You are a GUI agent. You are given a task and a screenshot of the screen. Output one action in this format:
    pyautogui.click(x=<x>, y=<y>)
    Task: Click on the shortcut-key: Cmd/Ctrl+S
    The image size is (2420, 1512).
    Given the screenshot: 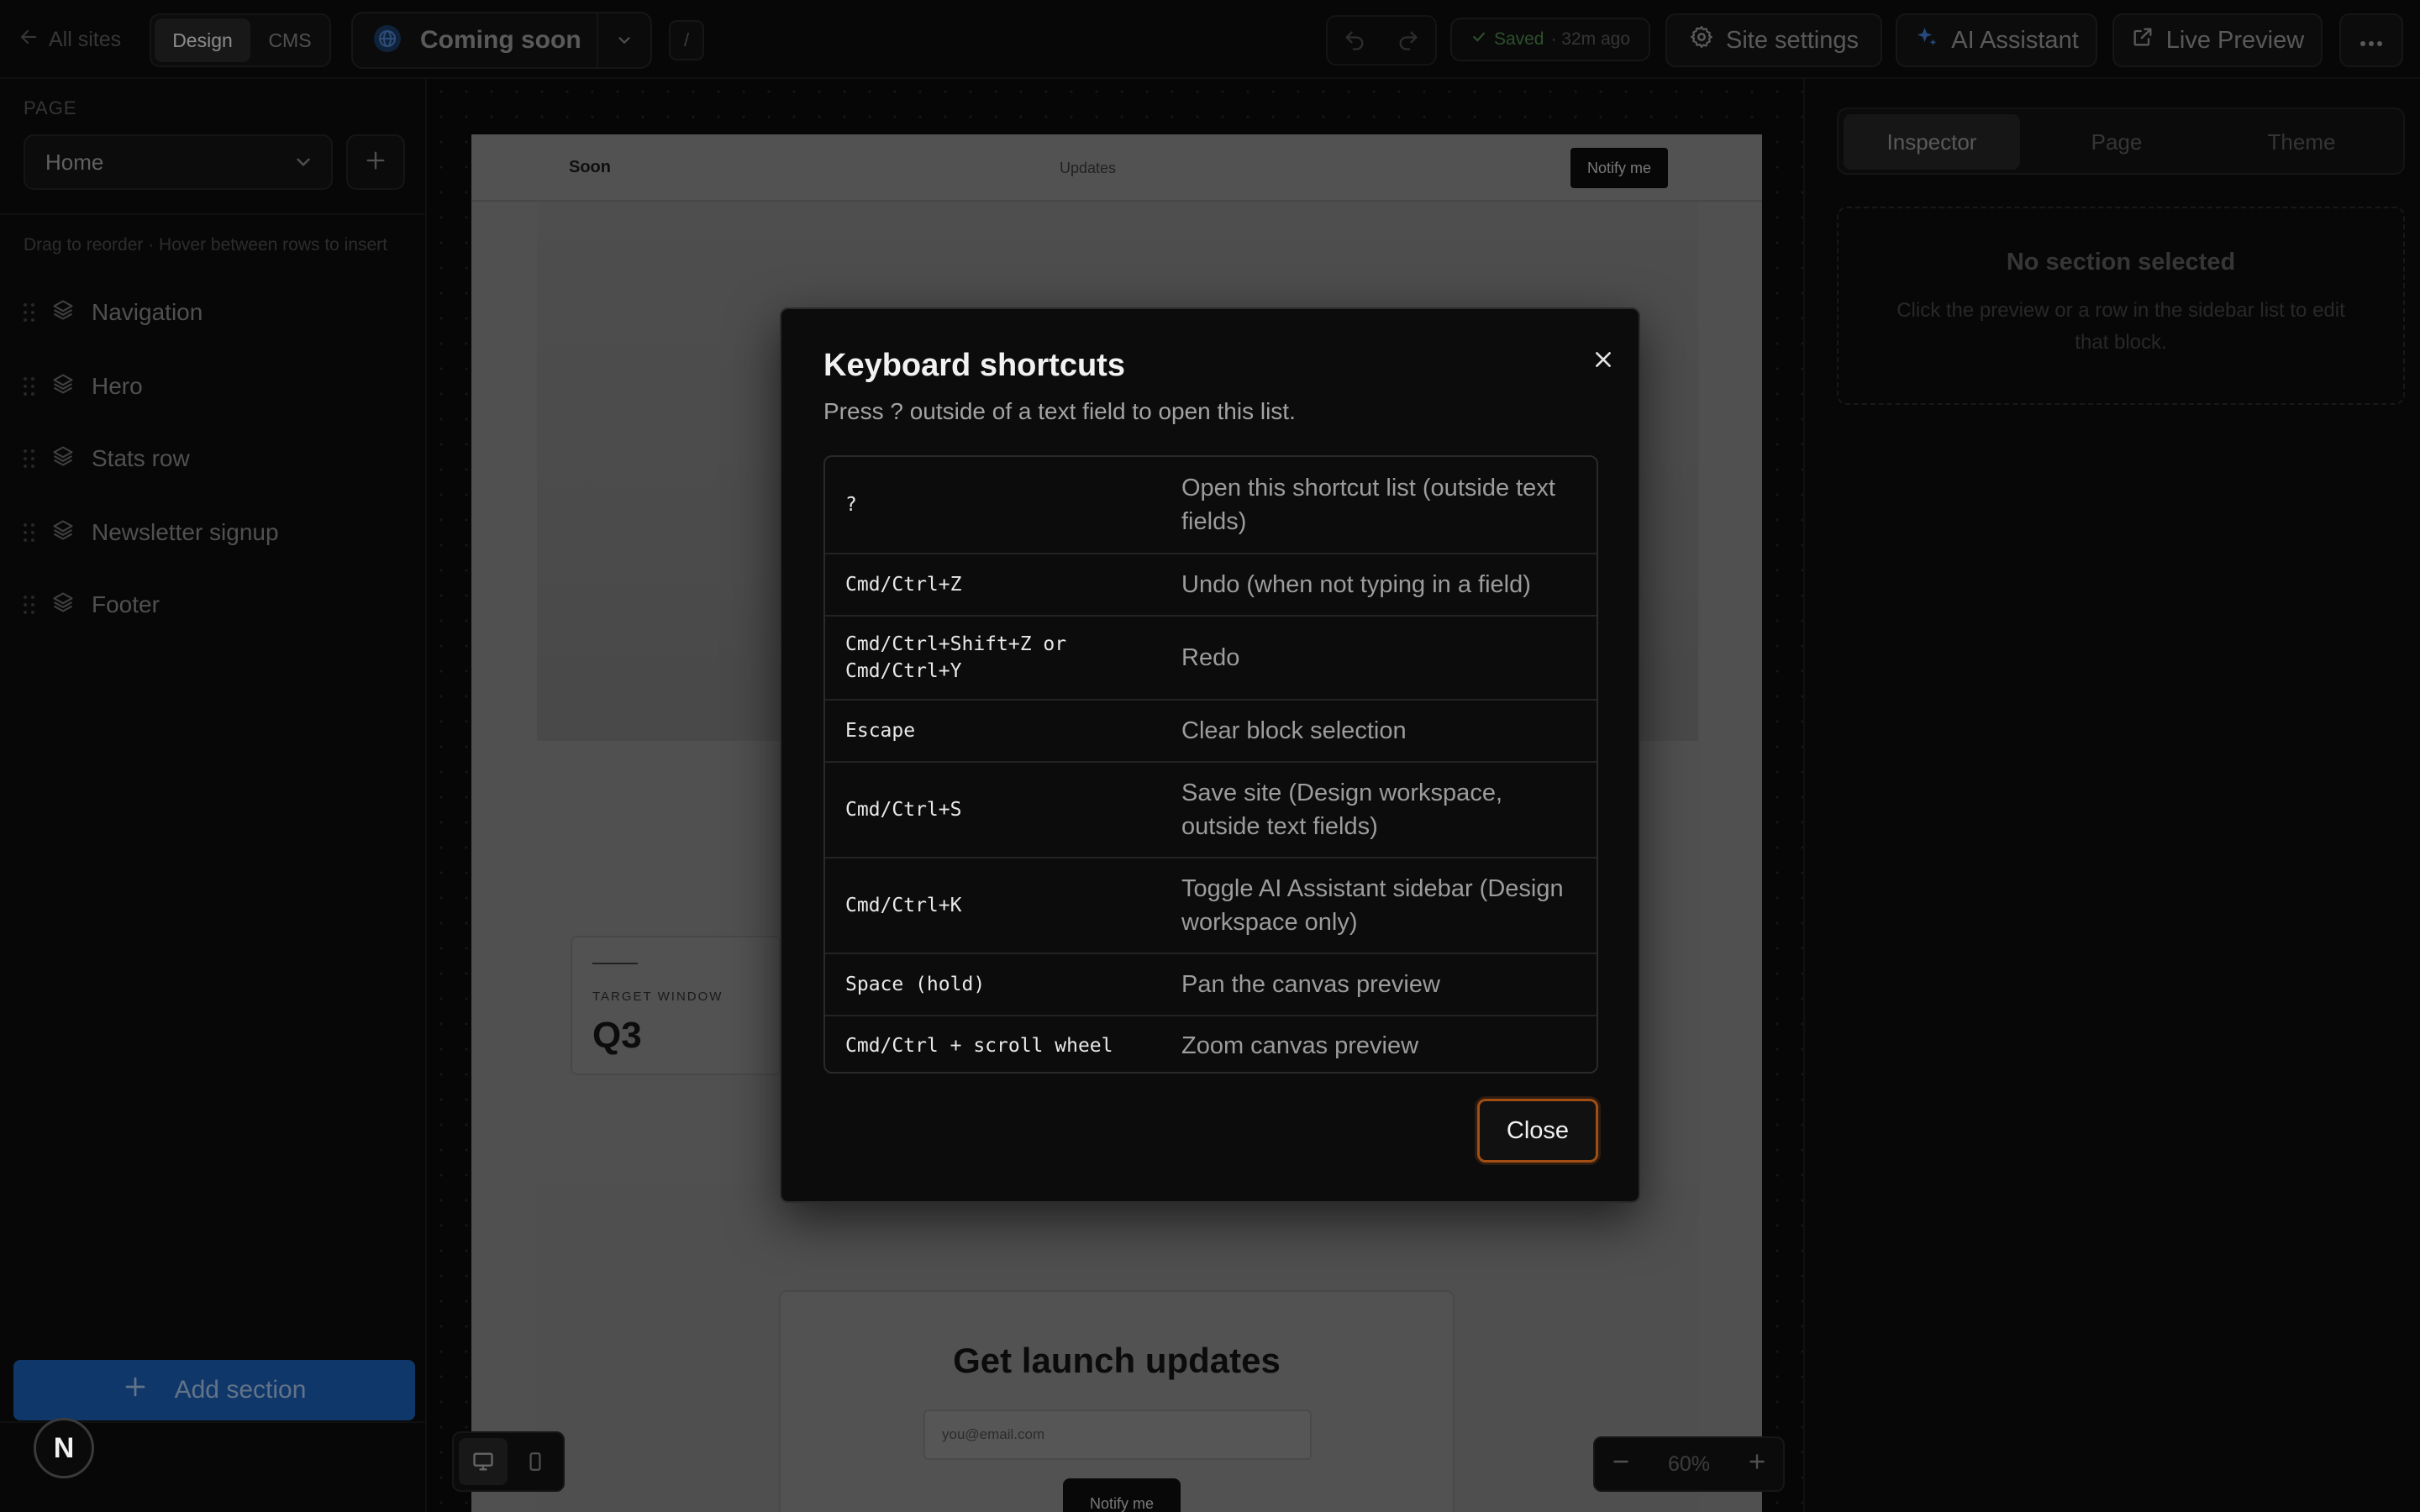 What is the action you would take?
    pyautogui.click(x=903, y=810)
    